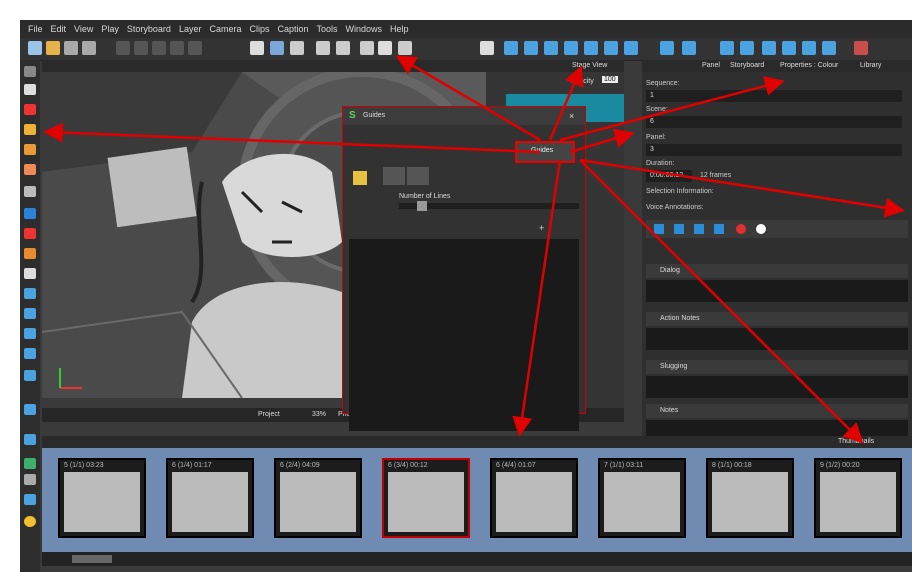 The height and width of the screenshot is (572, 912). Describe the element at coordinates (711, 65) in the screenshot. I see `tab-panel: Panel` at that location.